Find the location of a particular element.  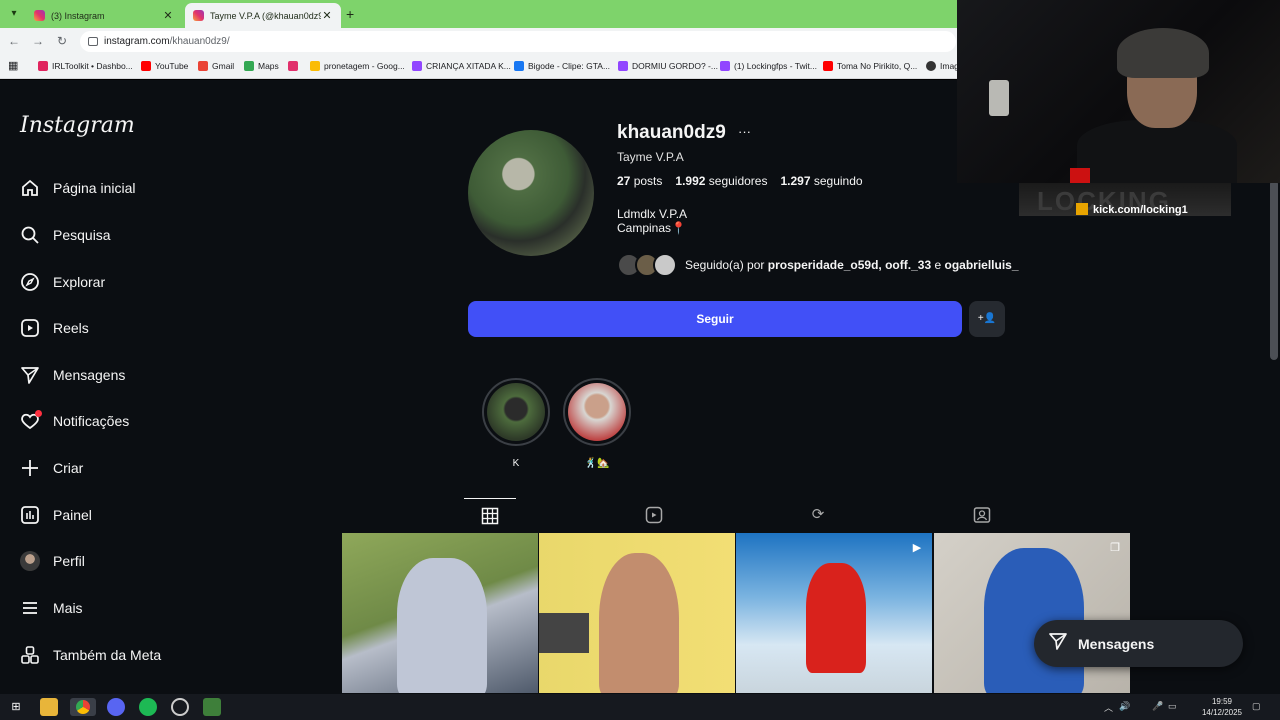

plus-icon is located at coordinates (30, 468).